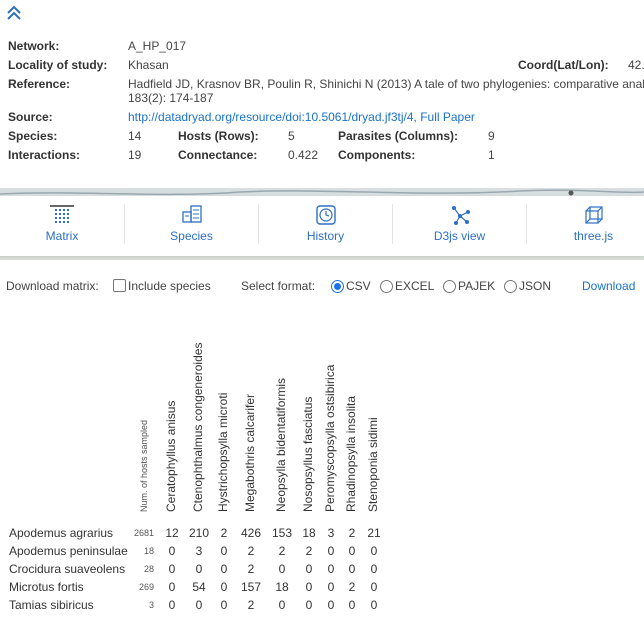 This screenshot has height=622, width=644. What do you see at coordinates (282, 533) in the screenshot?
I see `matrix-cell: 153` at bounding box center [282, 533].